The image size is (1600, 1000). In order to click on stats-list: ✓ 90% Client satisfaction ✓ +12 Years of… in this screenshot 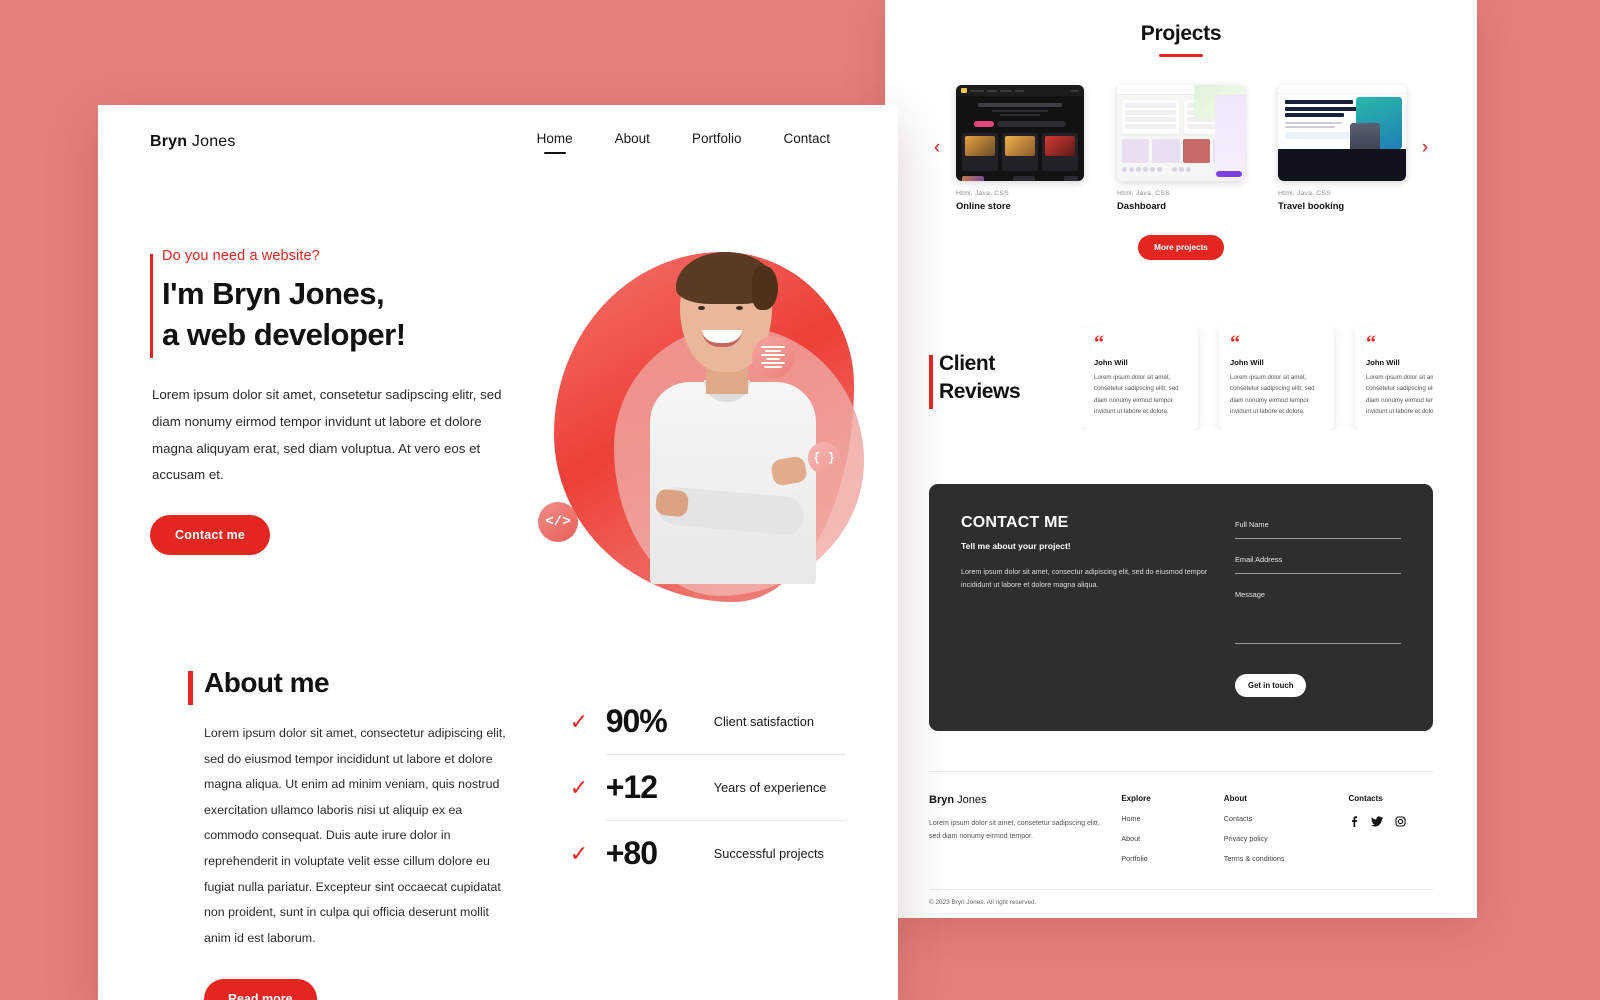, I will do `click(708, 833)`.